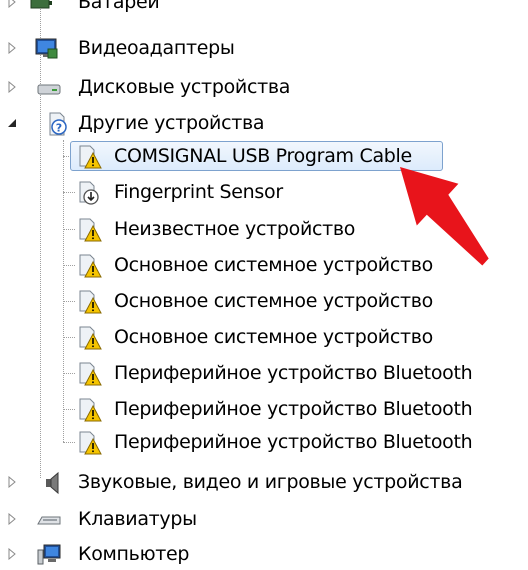 This screenshot has height=570, width=528. What do you see at coordinates (12, 123) in the screenshot?
I see `collapse-arrow-icon` at bounding box center [12, 123].